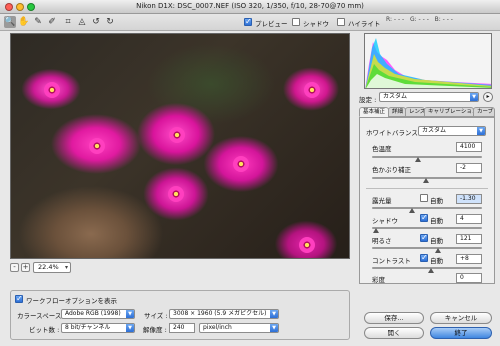 The width and height of the screenshot is (500, 346). I want to click on brightness-input: 121, so click(469, 239).